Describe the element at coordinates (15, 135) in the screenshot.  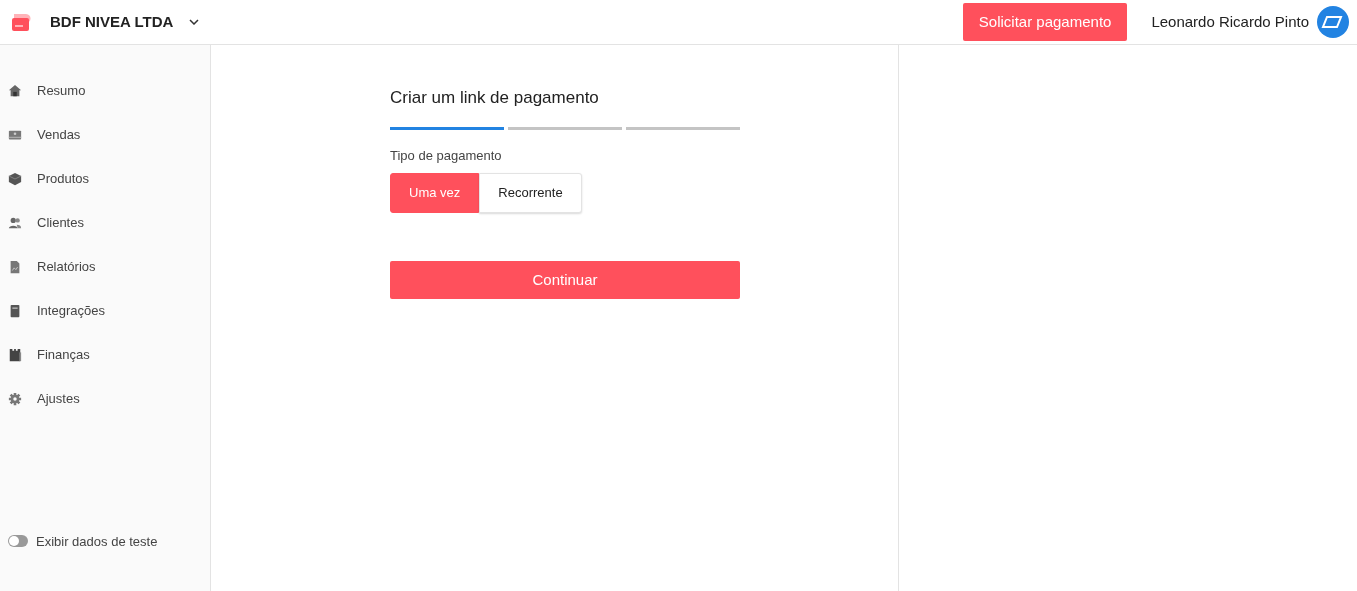
I see `sales-icon` at that location.